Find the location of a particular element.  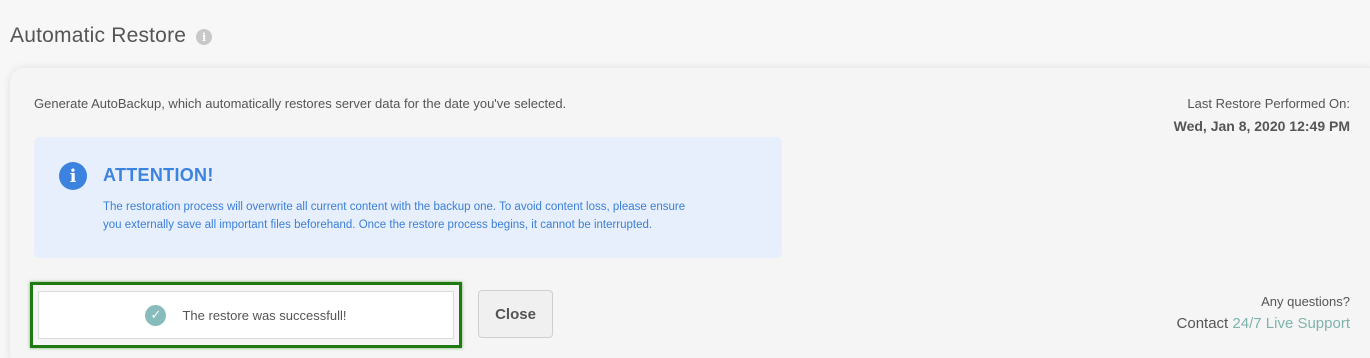

section-header: Automatic Restore i is located at coordinates (111, 36).